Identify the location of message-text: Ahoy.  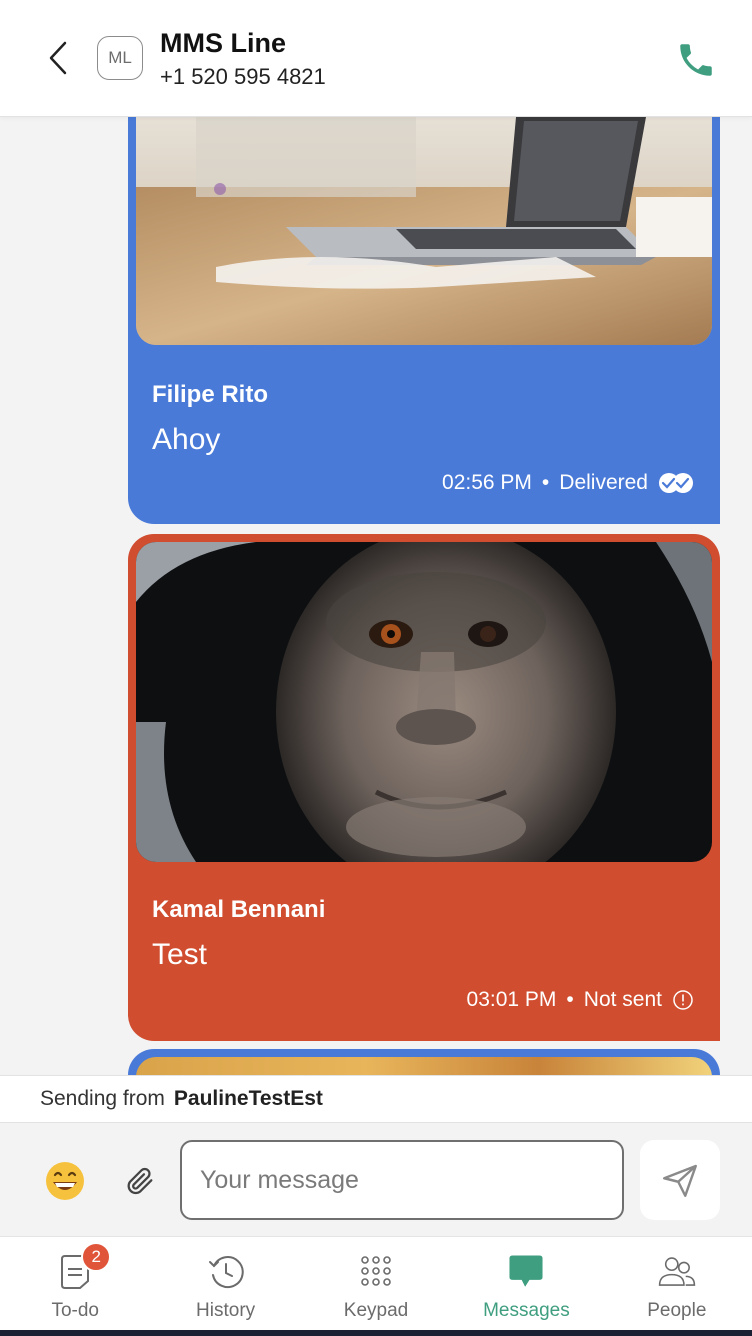
(186, 439).